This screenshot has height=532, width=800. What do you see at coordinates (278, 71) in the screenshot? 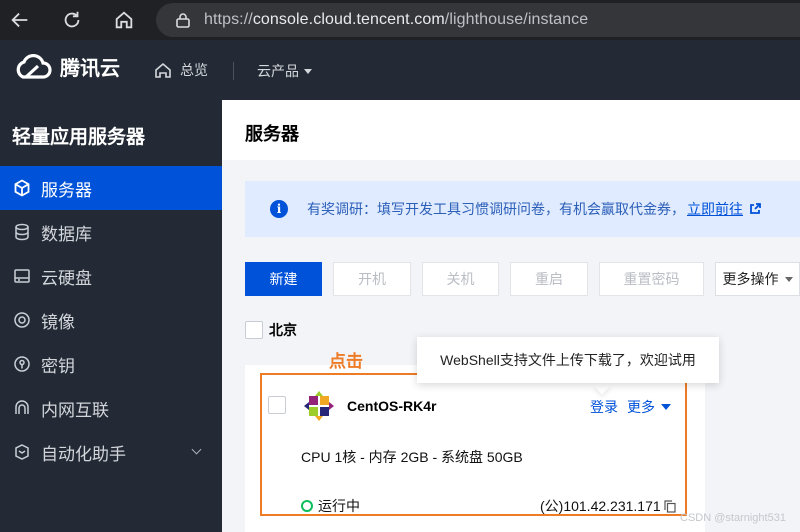
I see `products-label: 云产品` at bounding box center [278, 71].